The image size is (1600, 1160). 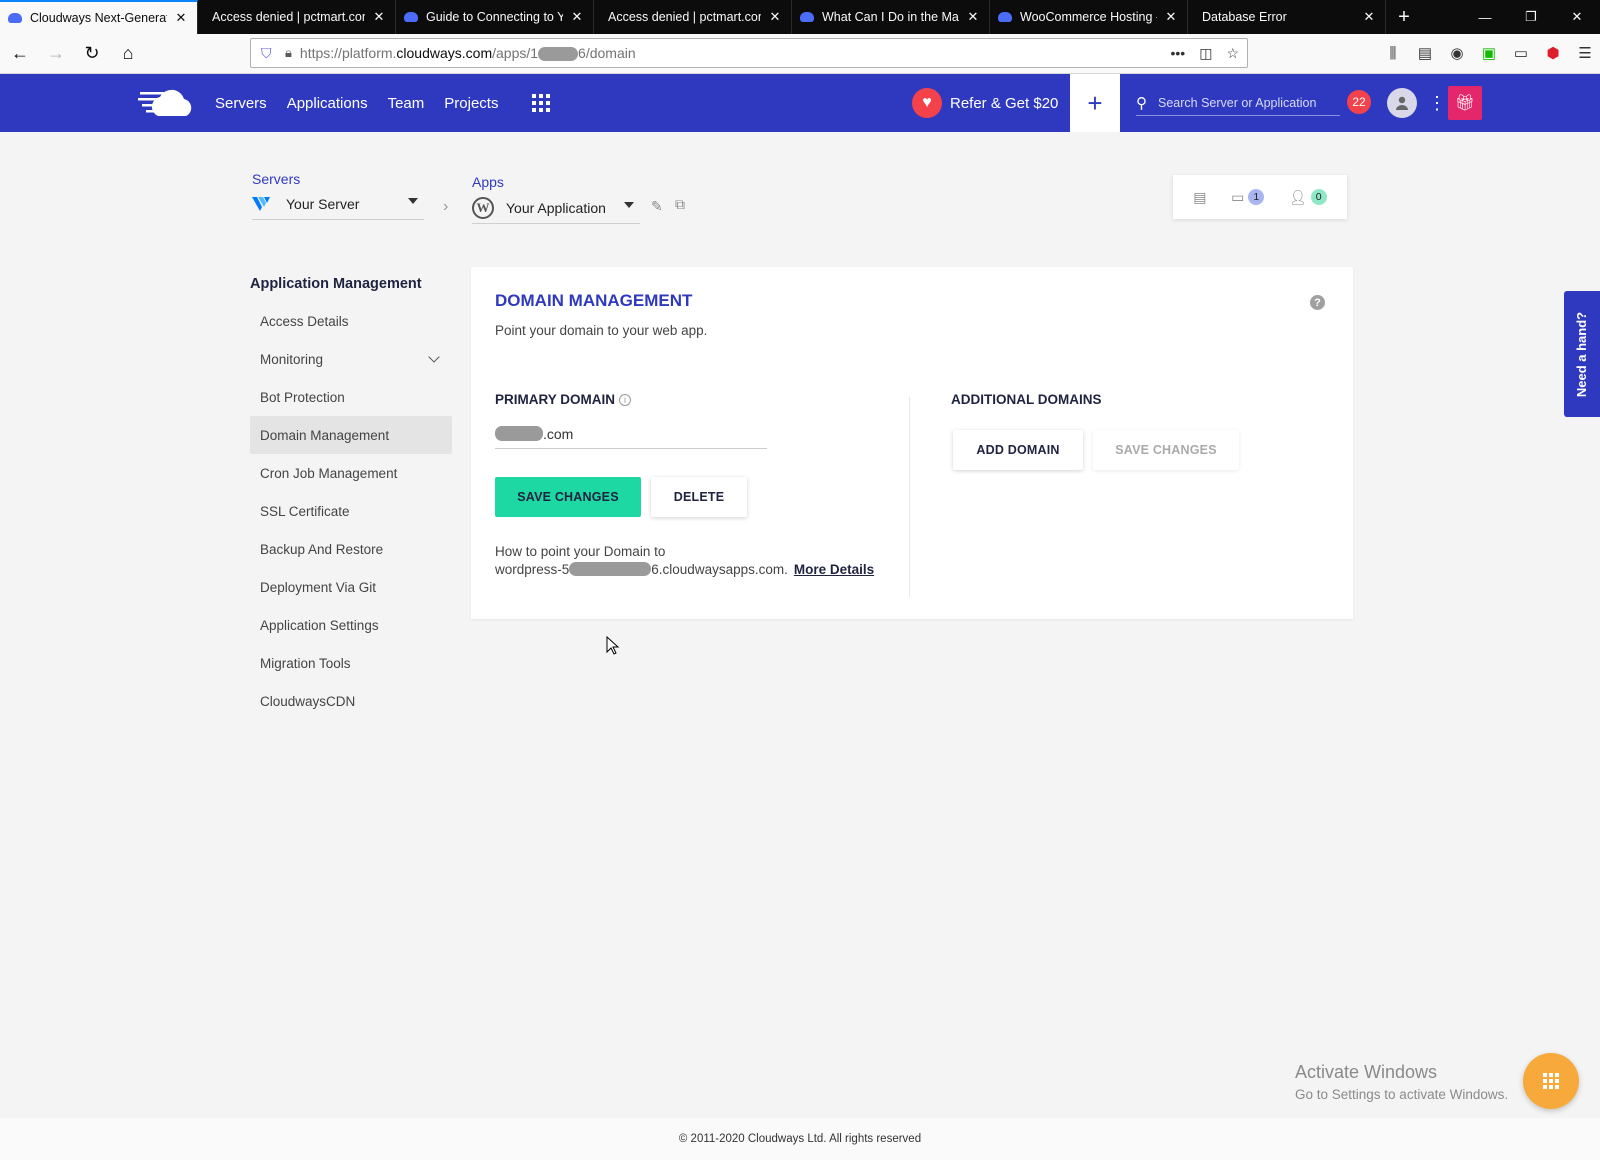 What do you see at coordinates (985, 103) in the screenshot?
I see `refer-button: ♥ Refer & Get $20` at bounding box center [985, 103].